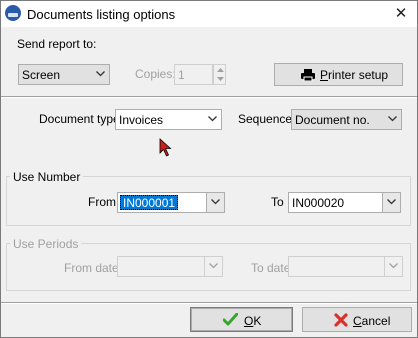  Describe the element at coordinates (220, 70) in the screenshot. I see `spin-up-icon` at that location.